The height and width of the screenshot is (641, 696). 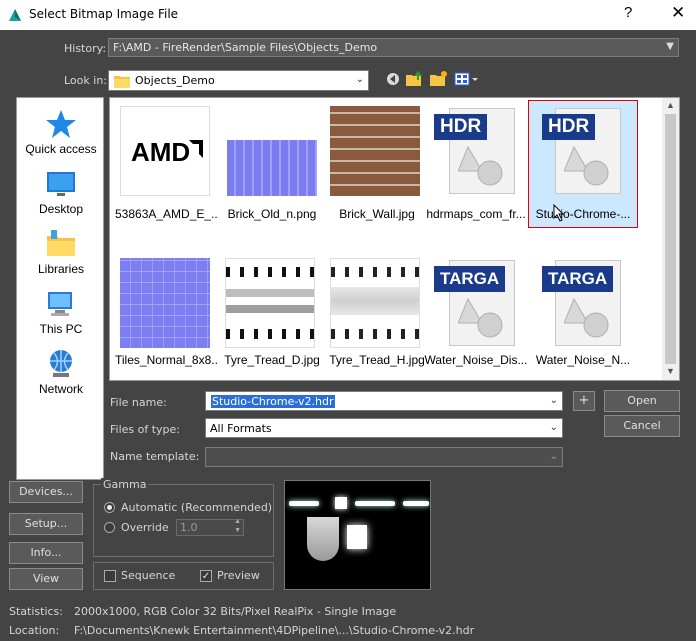 I want to click on spinner-up-icon: ▲, so click(x=237, y=521).